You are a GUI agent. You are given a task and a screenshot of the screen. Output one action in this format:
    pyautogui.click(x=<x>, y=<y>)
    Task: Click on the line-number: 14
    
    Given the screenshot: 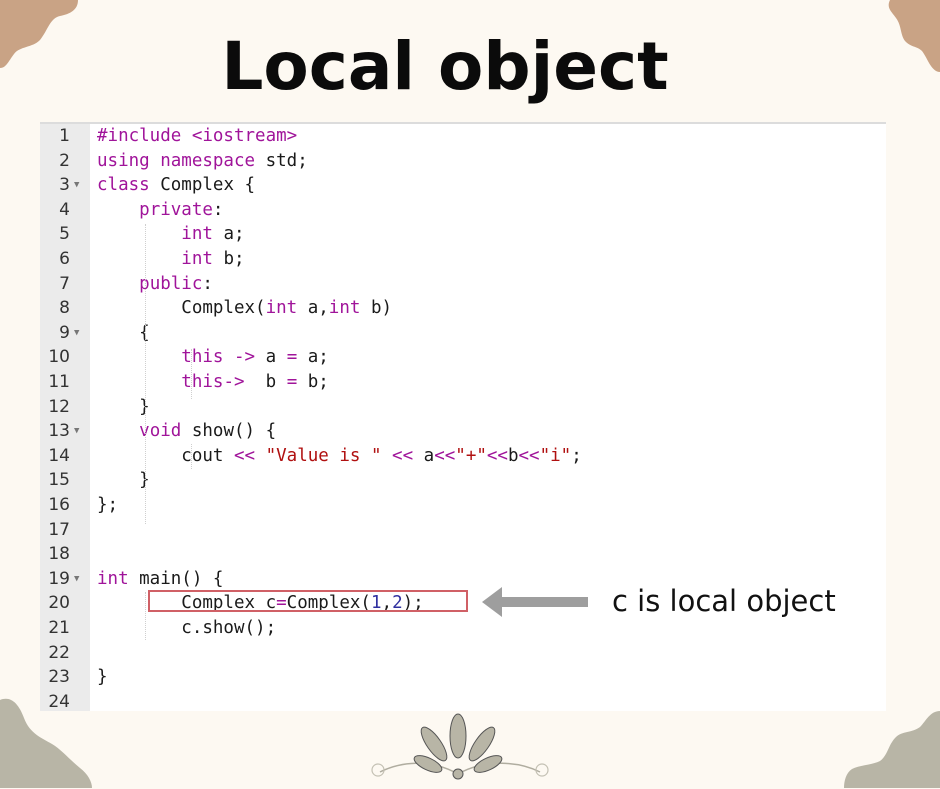 What is the action you would take?
    pyautogui.click(x=59, y=455)
    